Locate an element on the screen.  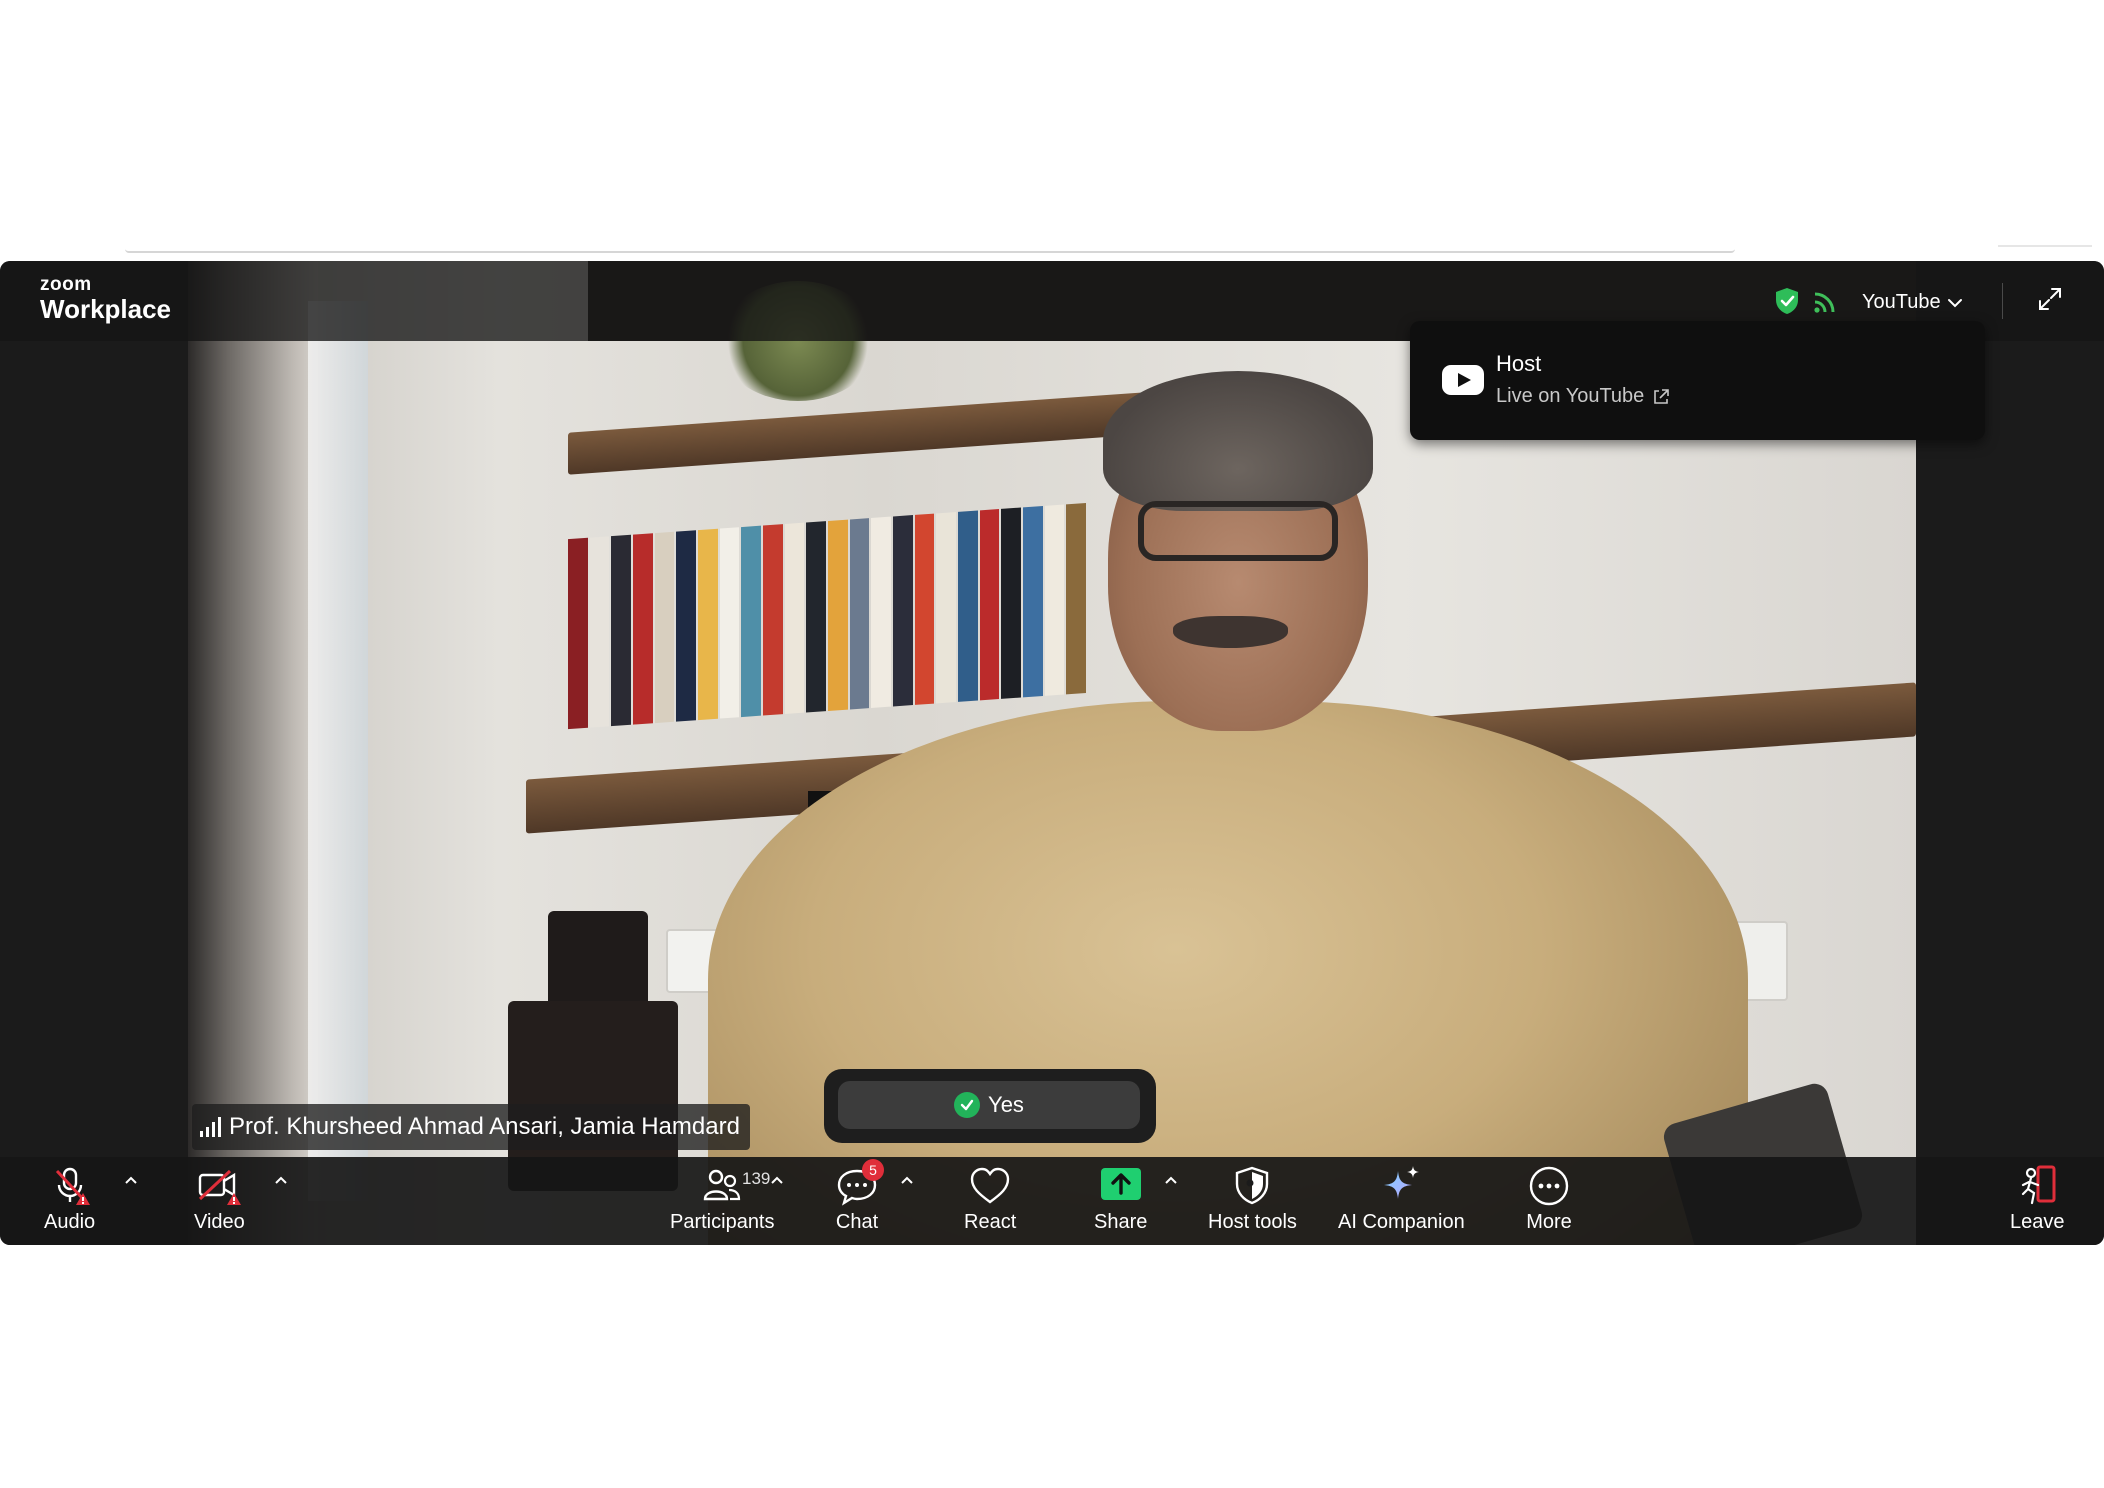
youtube-stream-dropdown: YouTube is located at coordinates (1912, 302).